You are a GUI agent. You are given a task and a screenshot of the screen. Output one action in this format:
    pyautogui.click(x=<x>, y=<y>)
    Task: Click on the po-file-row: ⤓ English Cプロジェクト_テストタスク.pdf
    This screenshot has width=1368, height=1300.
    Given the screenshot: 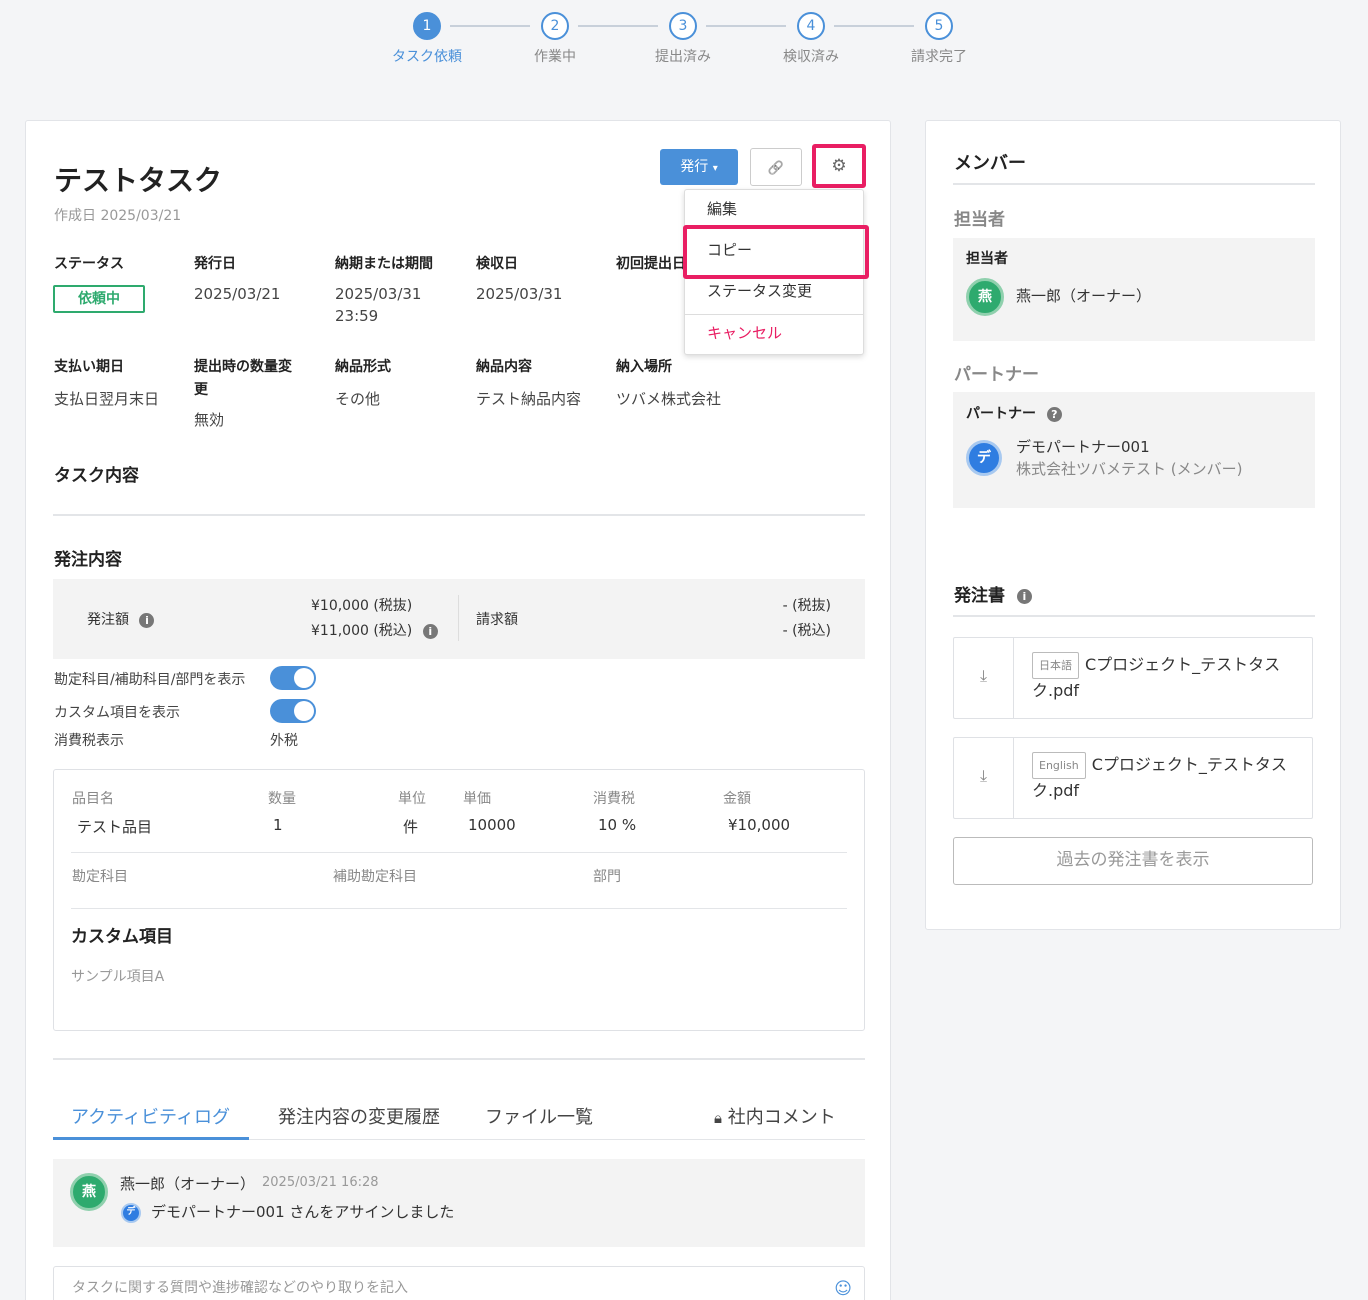 What is the action you would take?
    pyautogui.click(x=1133, y=778)
    